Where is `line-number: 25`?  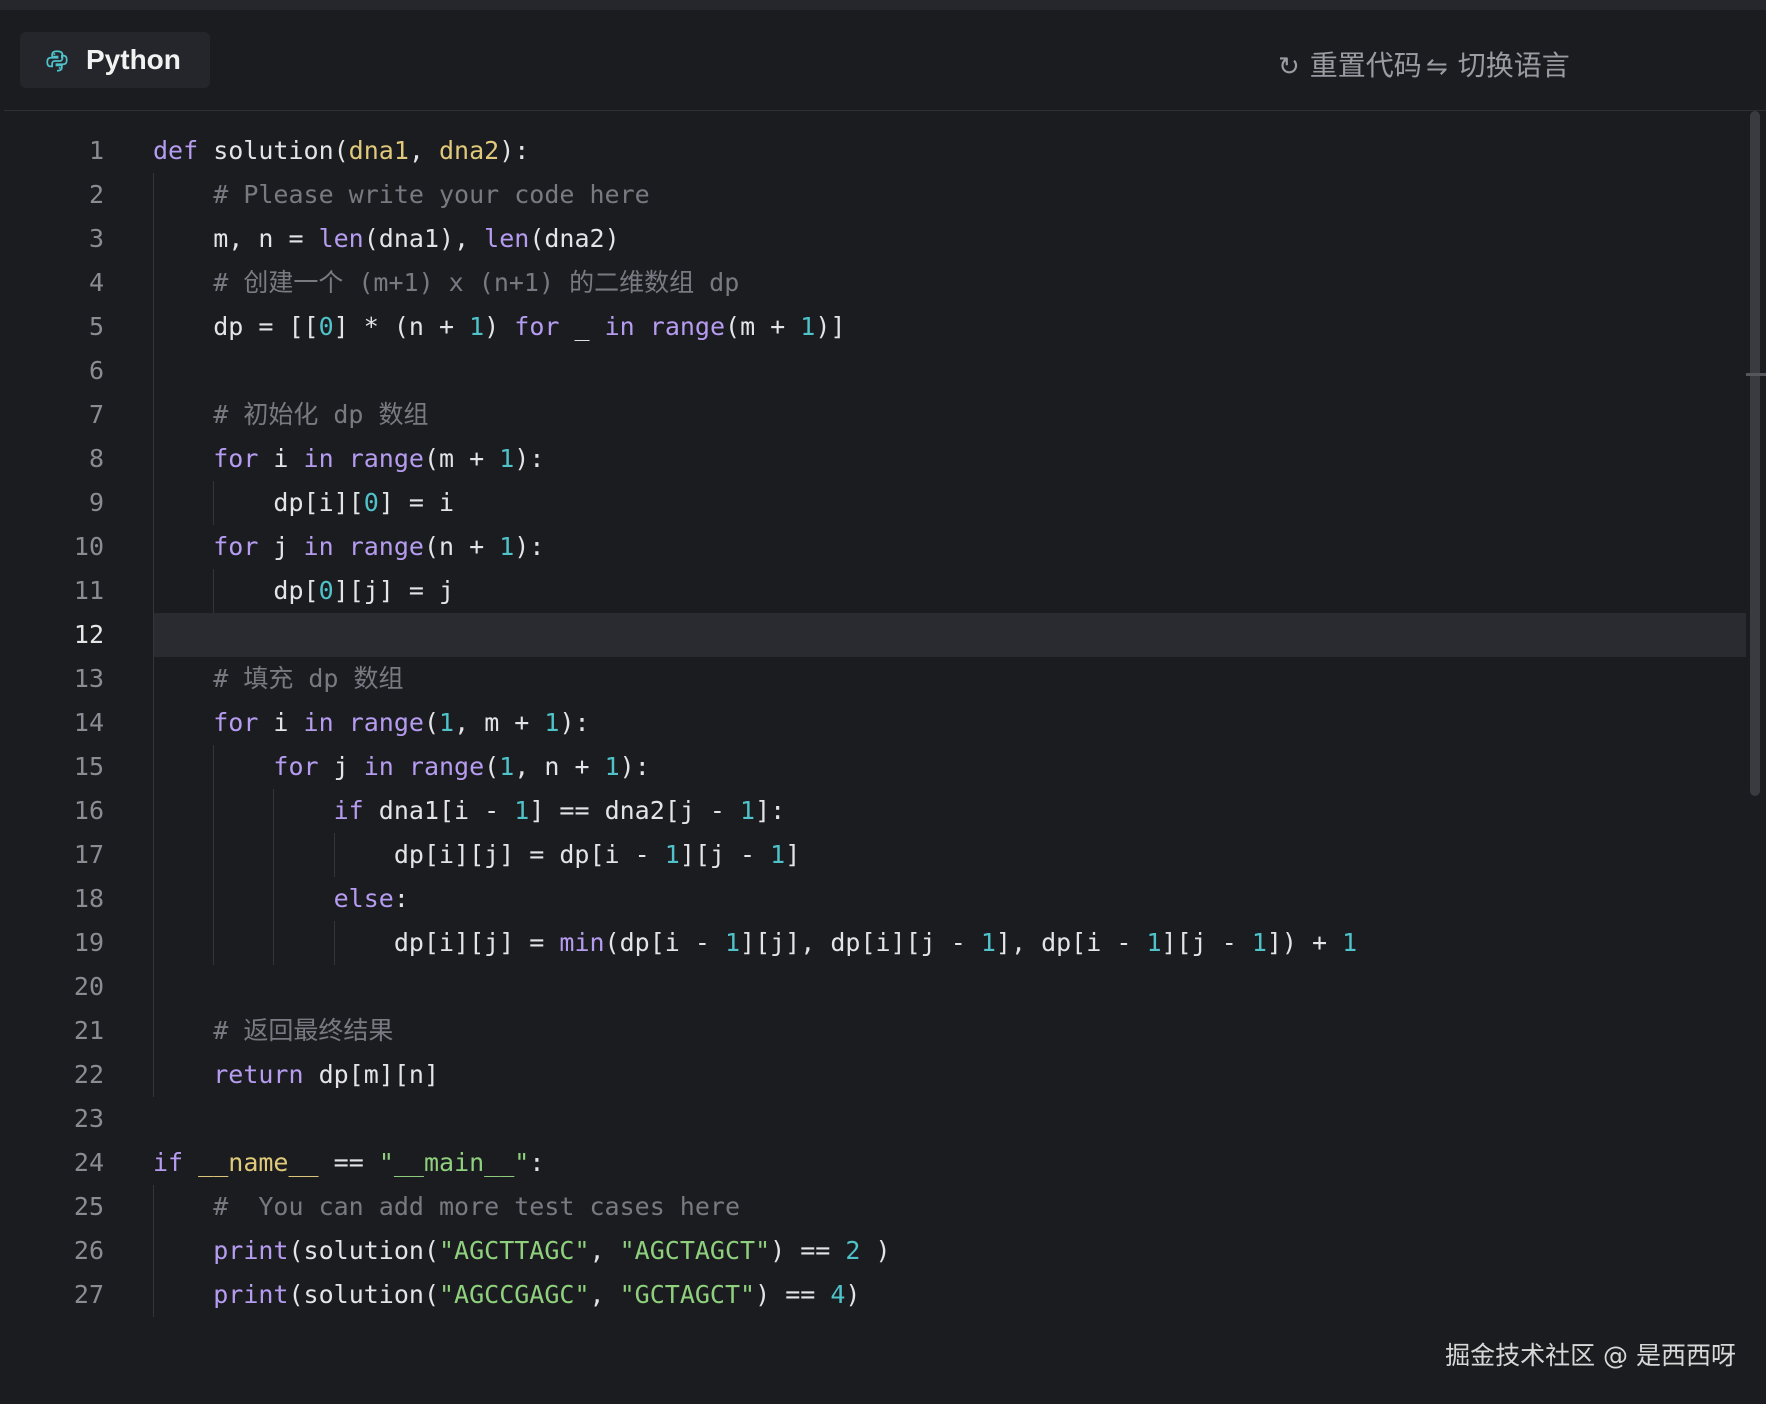
line-number: 25 is located at coordinates (88, 1206).